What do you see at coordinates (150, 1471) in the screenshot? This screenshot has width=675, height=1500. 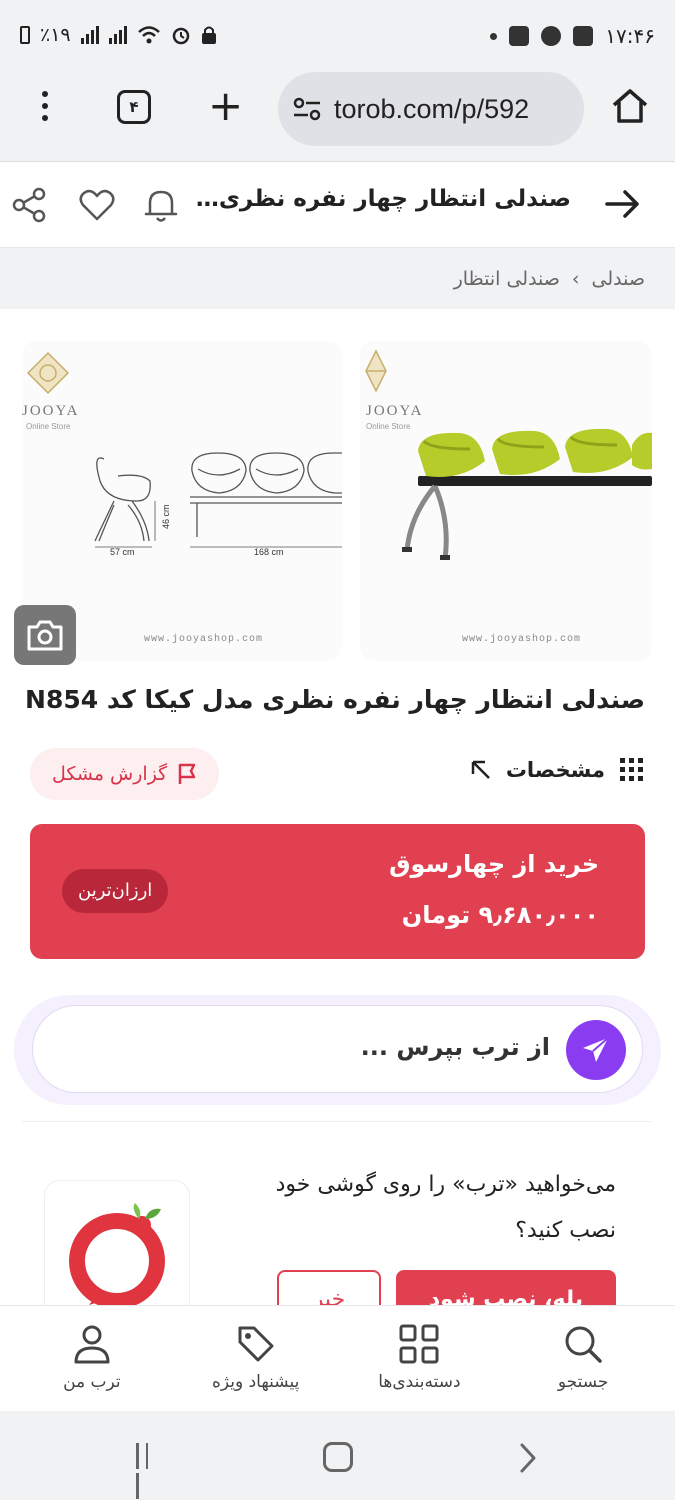 I see `recent-apps-icon` at bounding box center [150, 1471].